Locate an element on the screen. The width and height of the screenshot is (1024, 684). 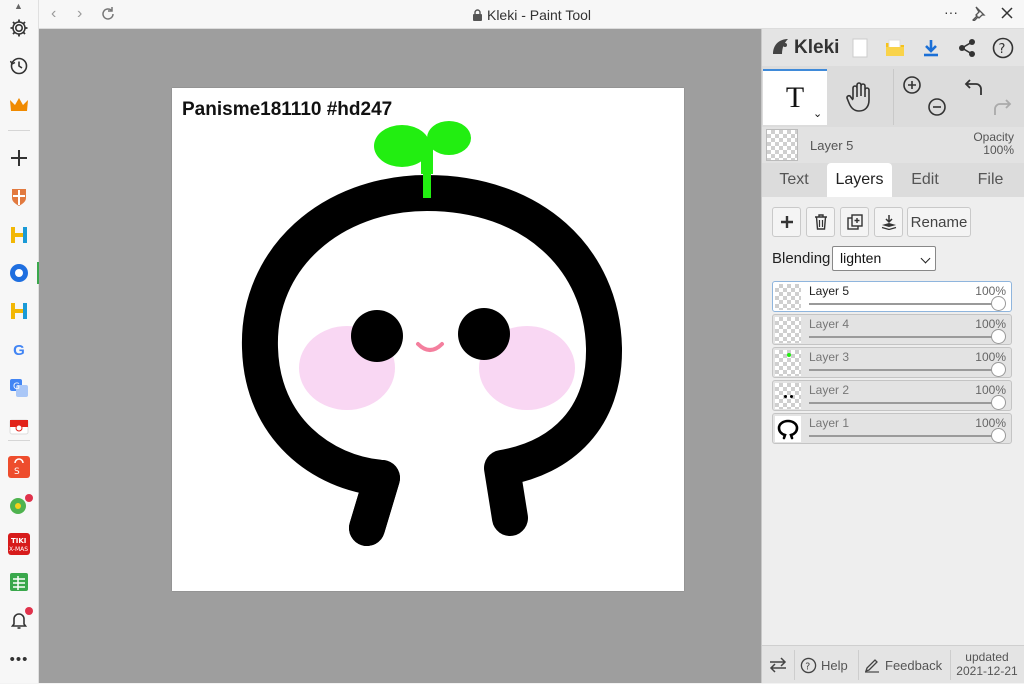
svg-text: S is located at coordinates (17, 472).